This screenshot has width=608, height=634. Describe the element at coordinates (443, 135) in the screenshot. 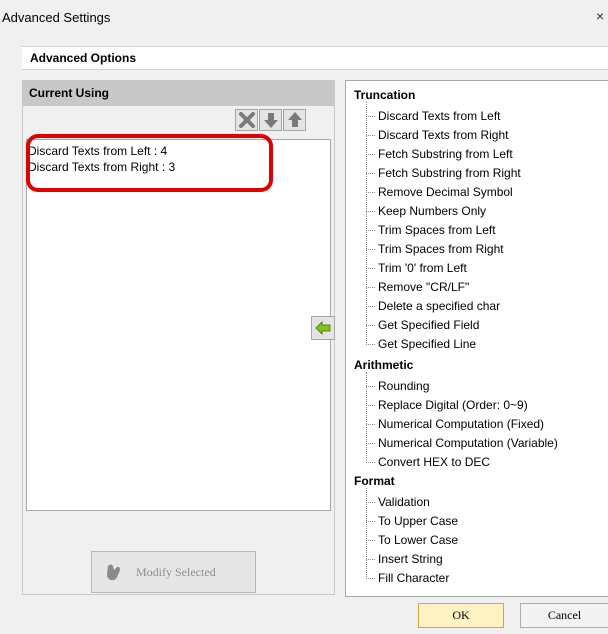

I see `tree-item: Discard Texts from Right` at that location.